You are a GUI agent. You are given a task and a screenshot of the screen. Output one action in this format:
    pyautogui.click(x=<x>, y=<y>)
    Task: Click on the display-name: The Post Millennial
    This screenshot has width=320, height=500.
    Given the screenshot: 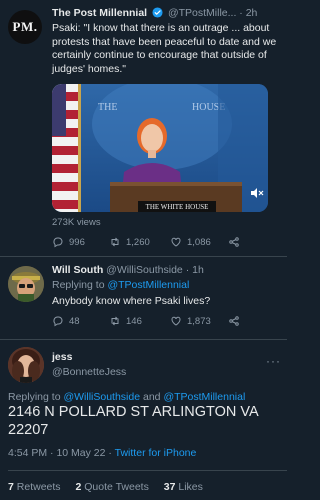 What is the action you would take?
    pyautogui.click(x=99, y=13)
    